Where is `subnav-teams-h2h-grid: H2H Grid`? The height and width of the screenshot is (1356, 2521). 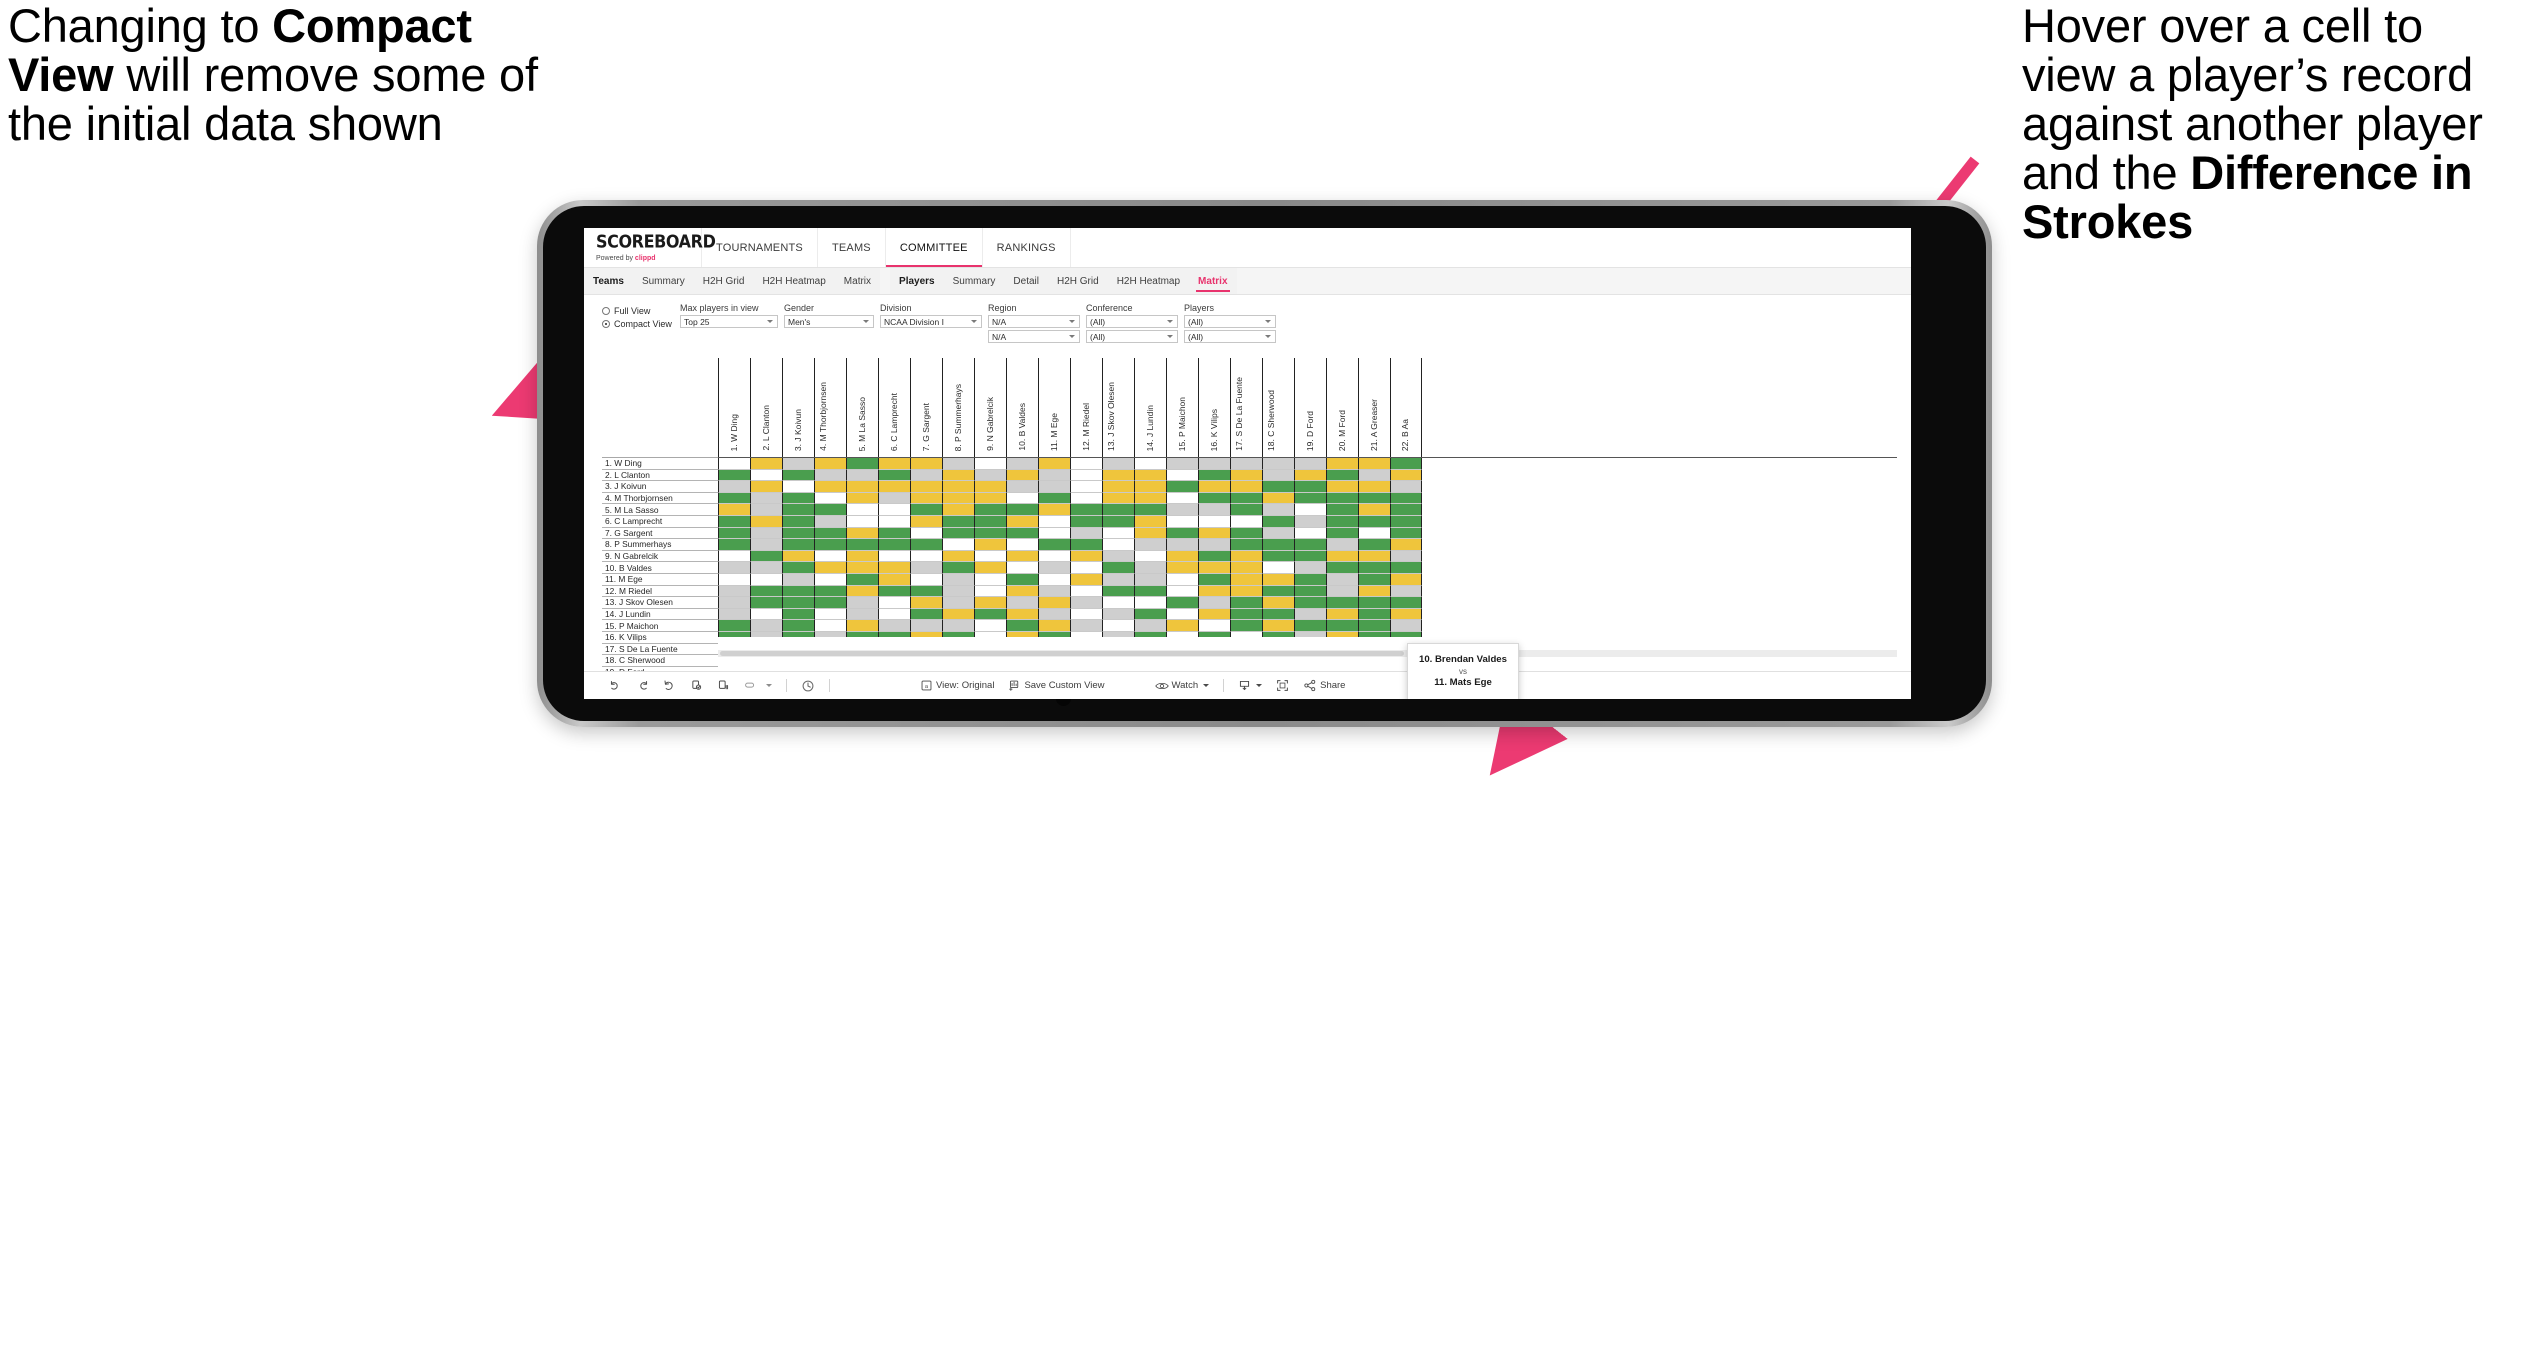
subnav-teams-h2h-grid: H2H Grid is located at coordinates (724, 281).